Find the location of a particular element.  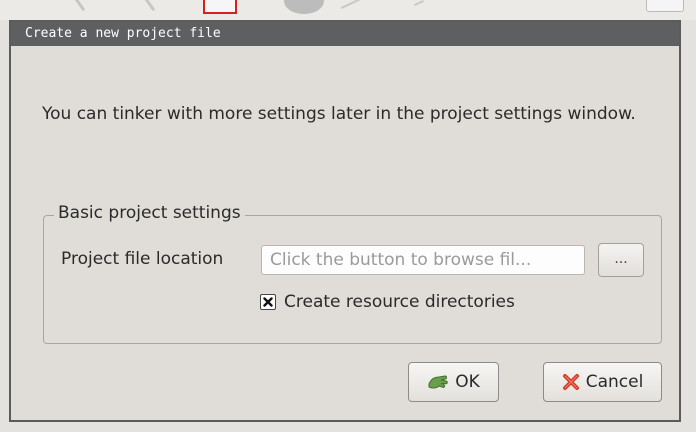

create-resource-dirs-row: Create resource directories is located at coordinates (387, 302).